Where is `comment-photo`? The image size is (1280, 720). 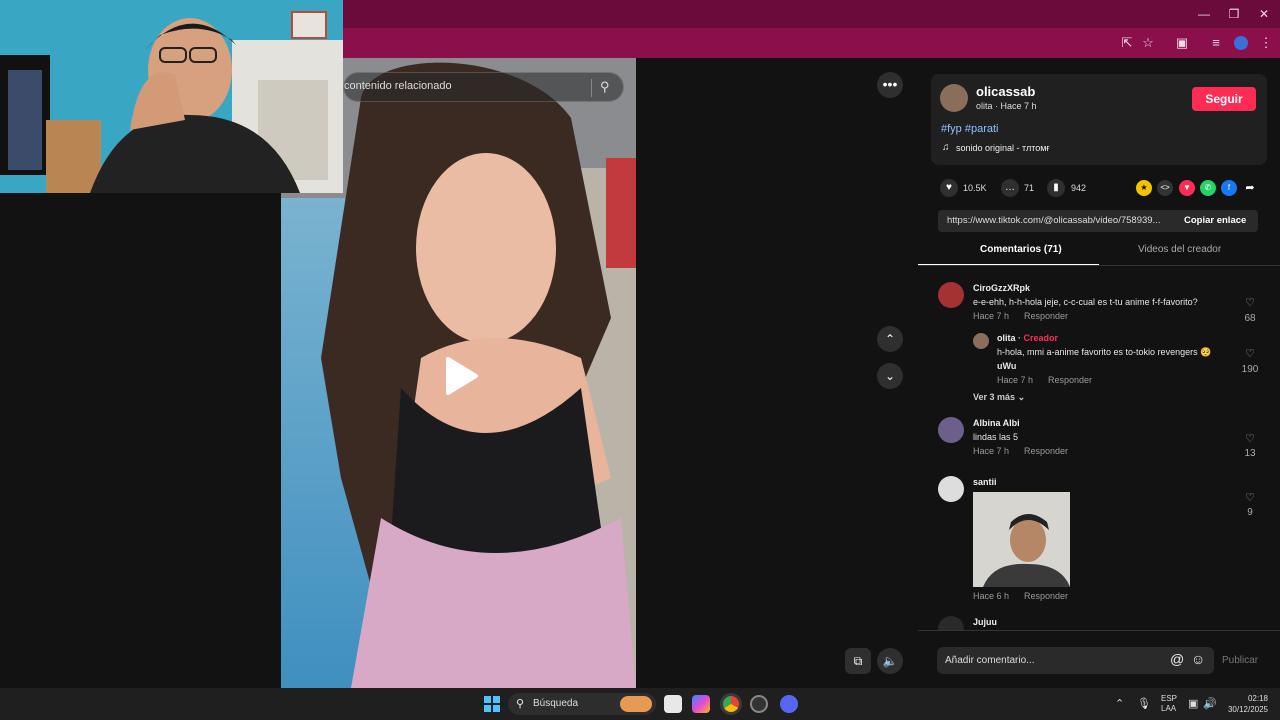 comment-photo is located at coordinates (1021, 539).